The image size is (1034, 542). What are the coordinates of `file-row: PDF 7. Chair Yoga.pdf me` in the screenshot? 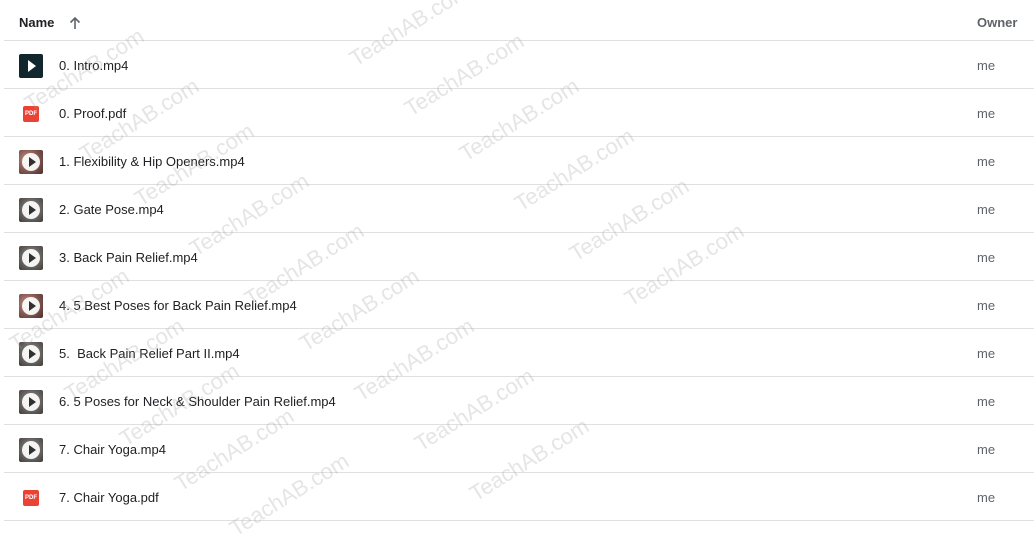 It's located at (519, 497).